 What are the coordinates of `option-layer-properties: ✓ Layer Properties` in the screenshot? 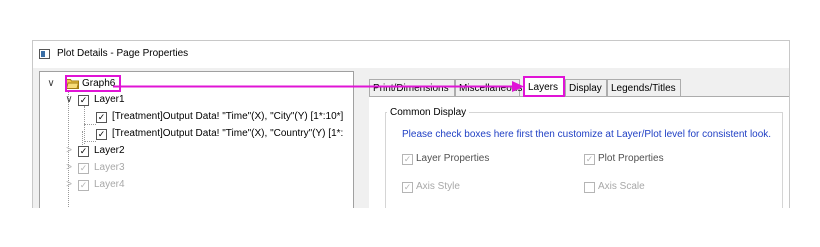 It's located at (445, 159).